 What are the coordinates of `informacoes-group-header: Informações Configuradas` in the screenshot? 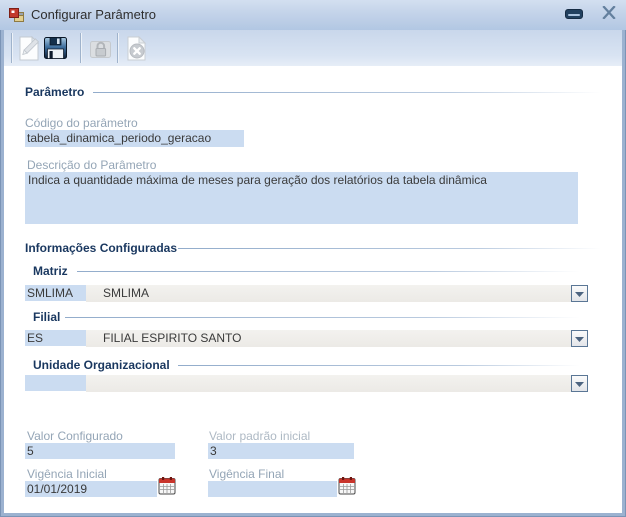 It's located at (101, 248).